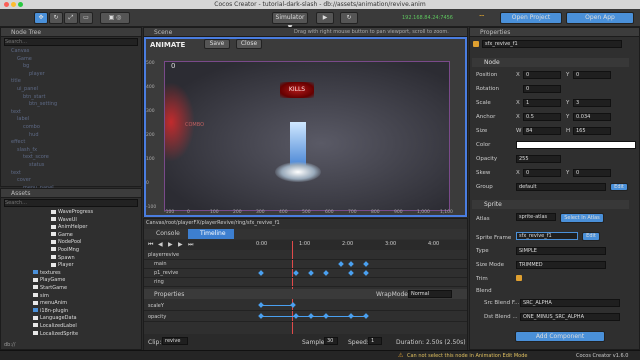  Describe the element at coordinates (305, 273) in the screenshot. I see `timeline-node-row: p1_revive` at that location.